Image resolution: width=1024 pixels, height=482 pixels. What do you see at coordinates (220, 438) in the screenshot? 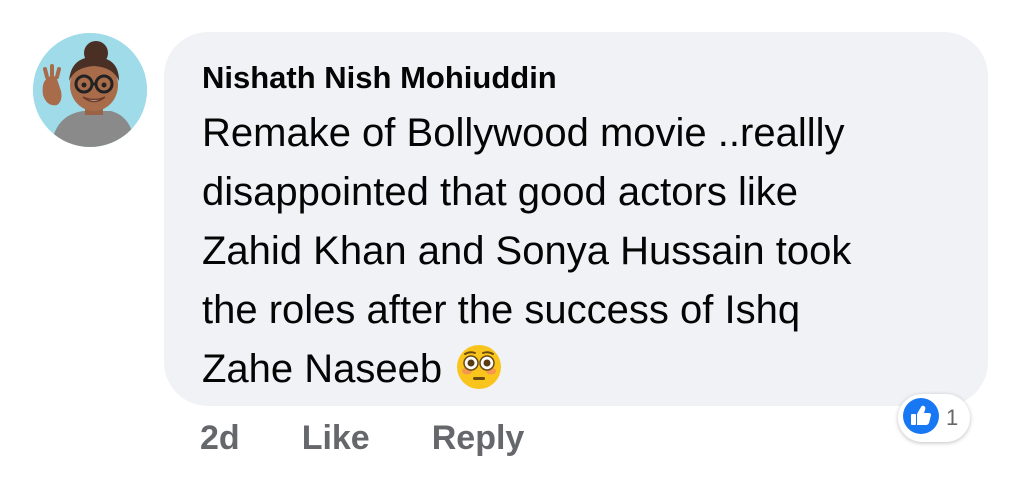
I see `comment-timestamp: 2d` at bounding box center [220, 438].